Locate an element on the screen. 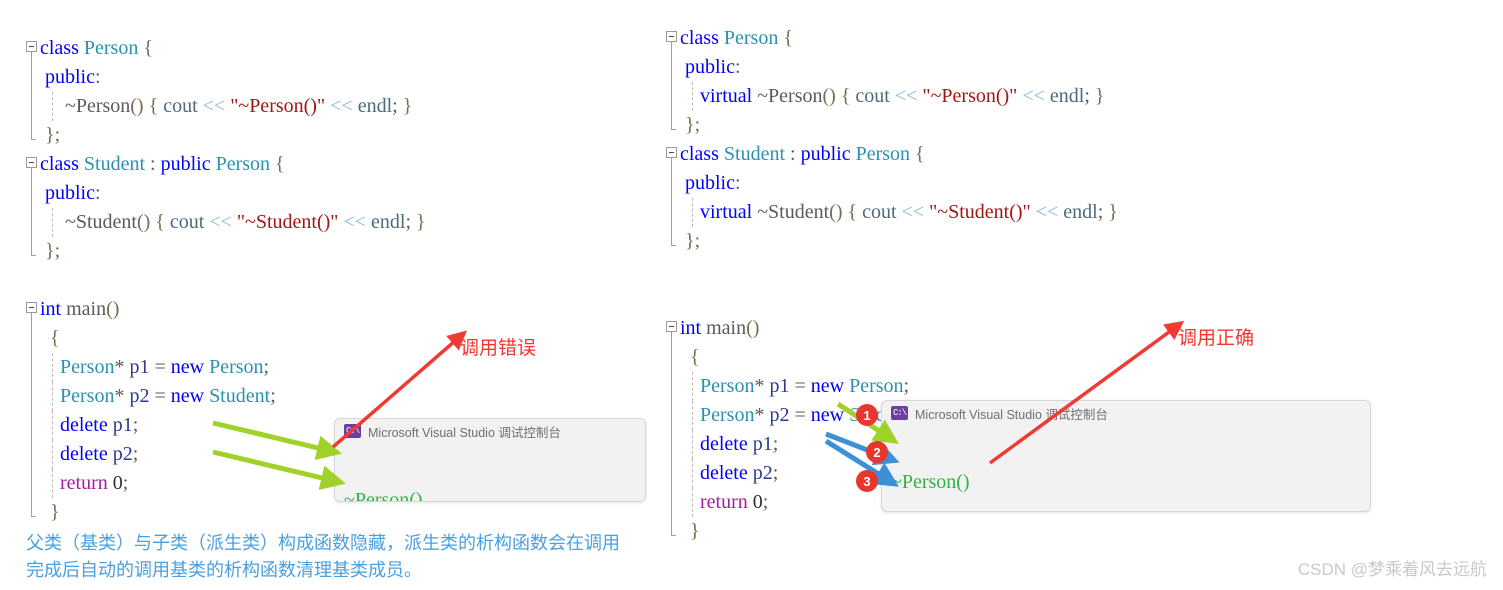  code-token: = is located at coordinates (160, 367).